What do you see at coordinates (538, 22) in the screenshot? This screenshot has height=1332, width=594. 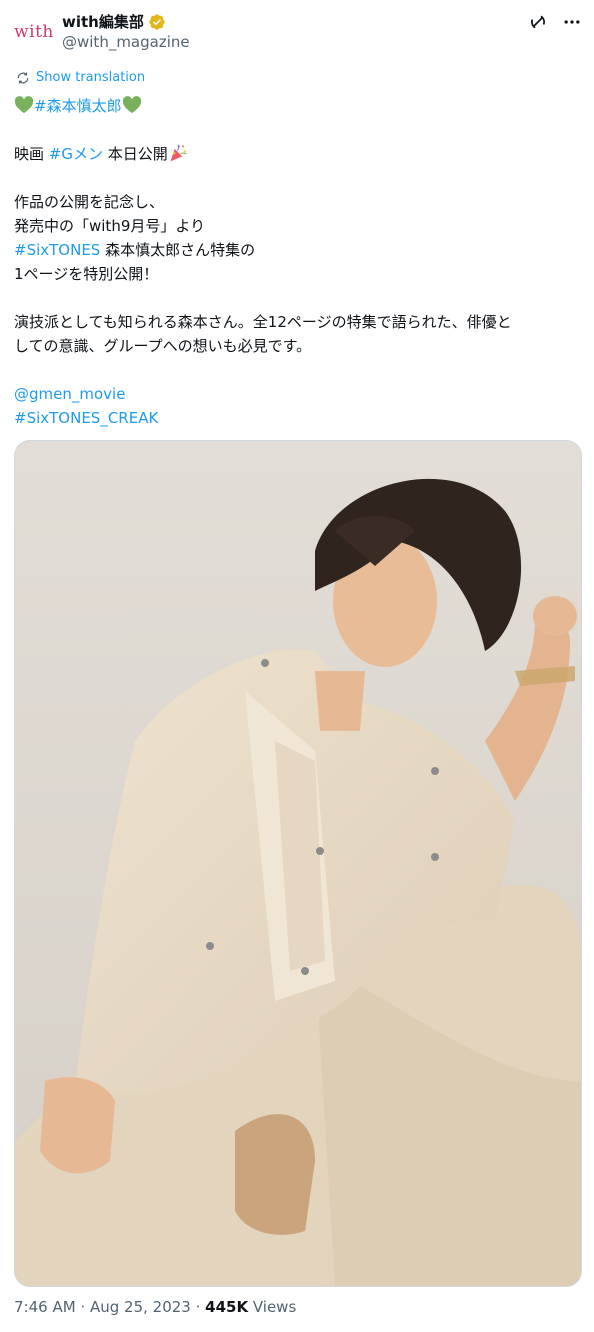 I see `grok-icon` at bounding box center [538, 22].